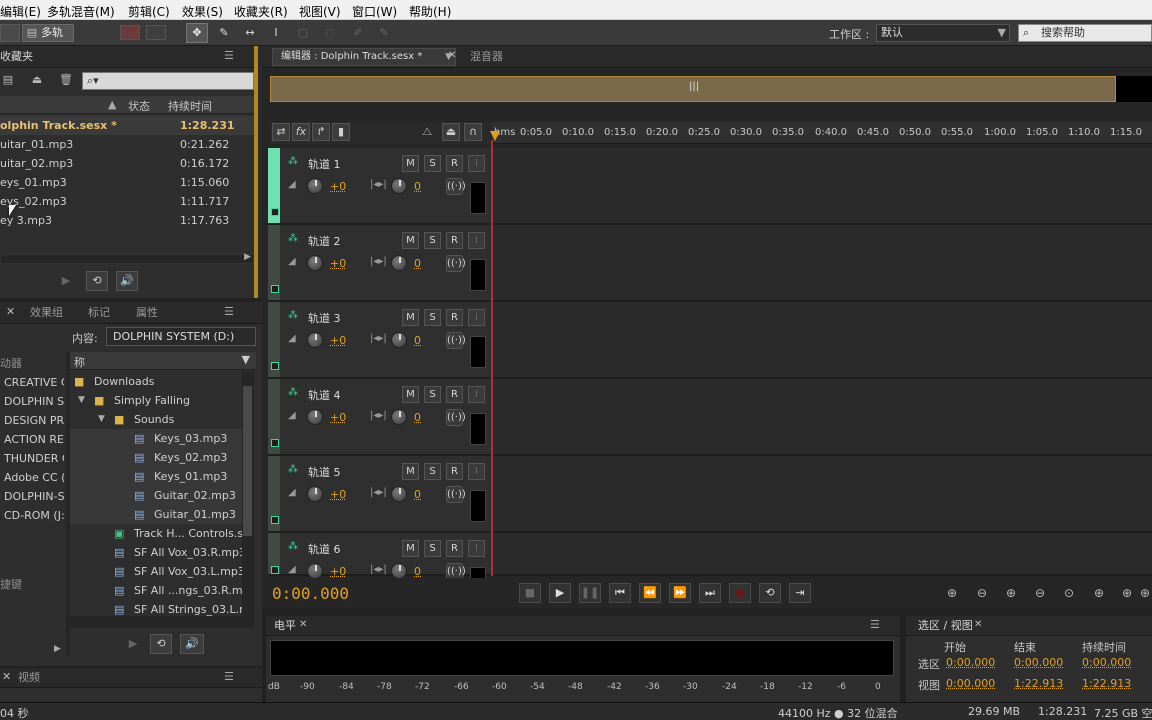 Image resolution: width=1152 pixels, height=720 pixels. What do you see at coordinates (156, 438) in the screenshot?
I see `tree-item: ▤ Keys_03.mp3` at bounding box center [156, 438].